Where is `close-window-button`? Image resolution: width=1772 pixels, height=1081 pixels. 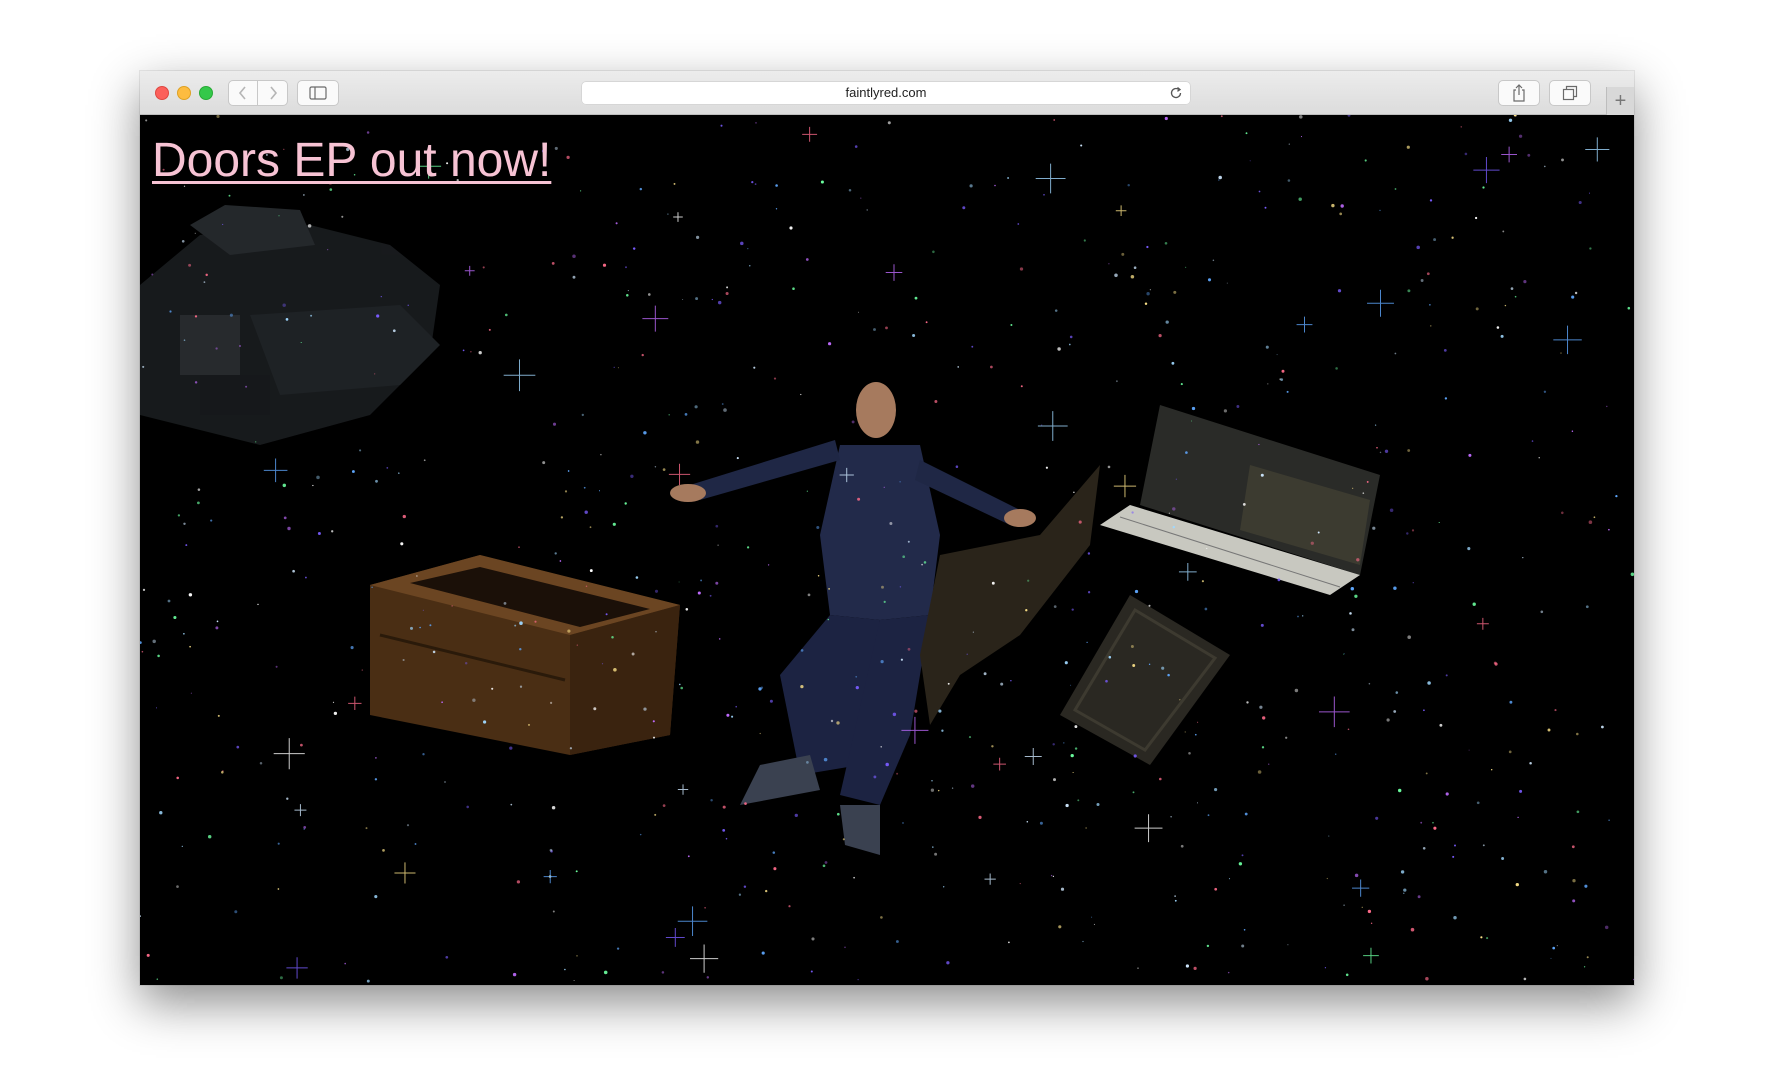 close-window-button is located at coordinates (162, 93).